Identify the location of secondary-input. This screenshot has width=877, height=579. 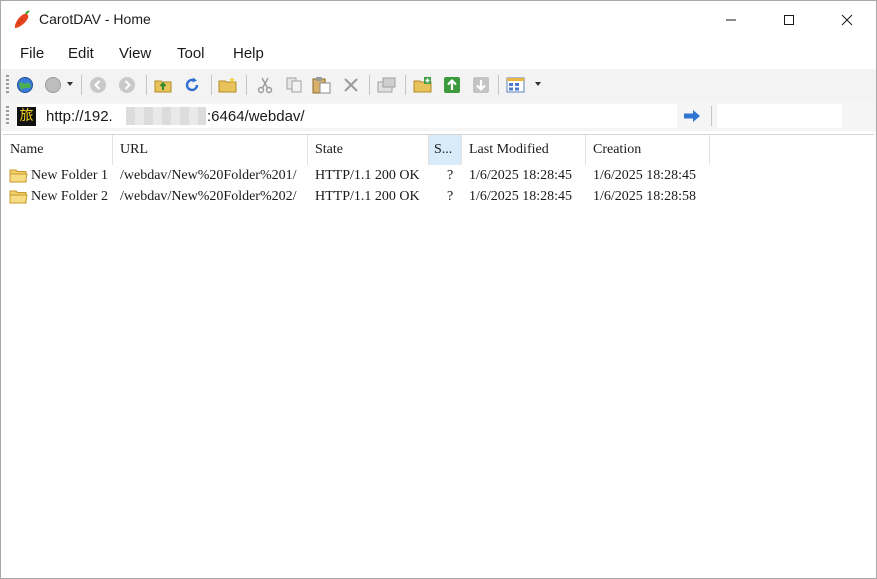
(779, 116).